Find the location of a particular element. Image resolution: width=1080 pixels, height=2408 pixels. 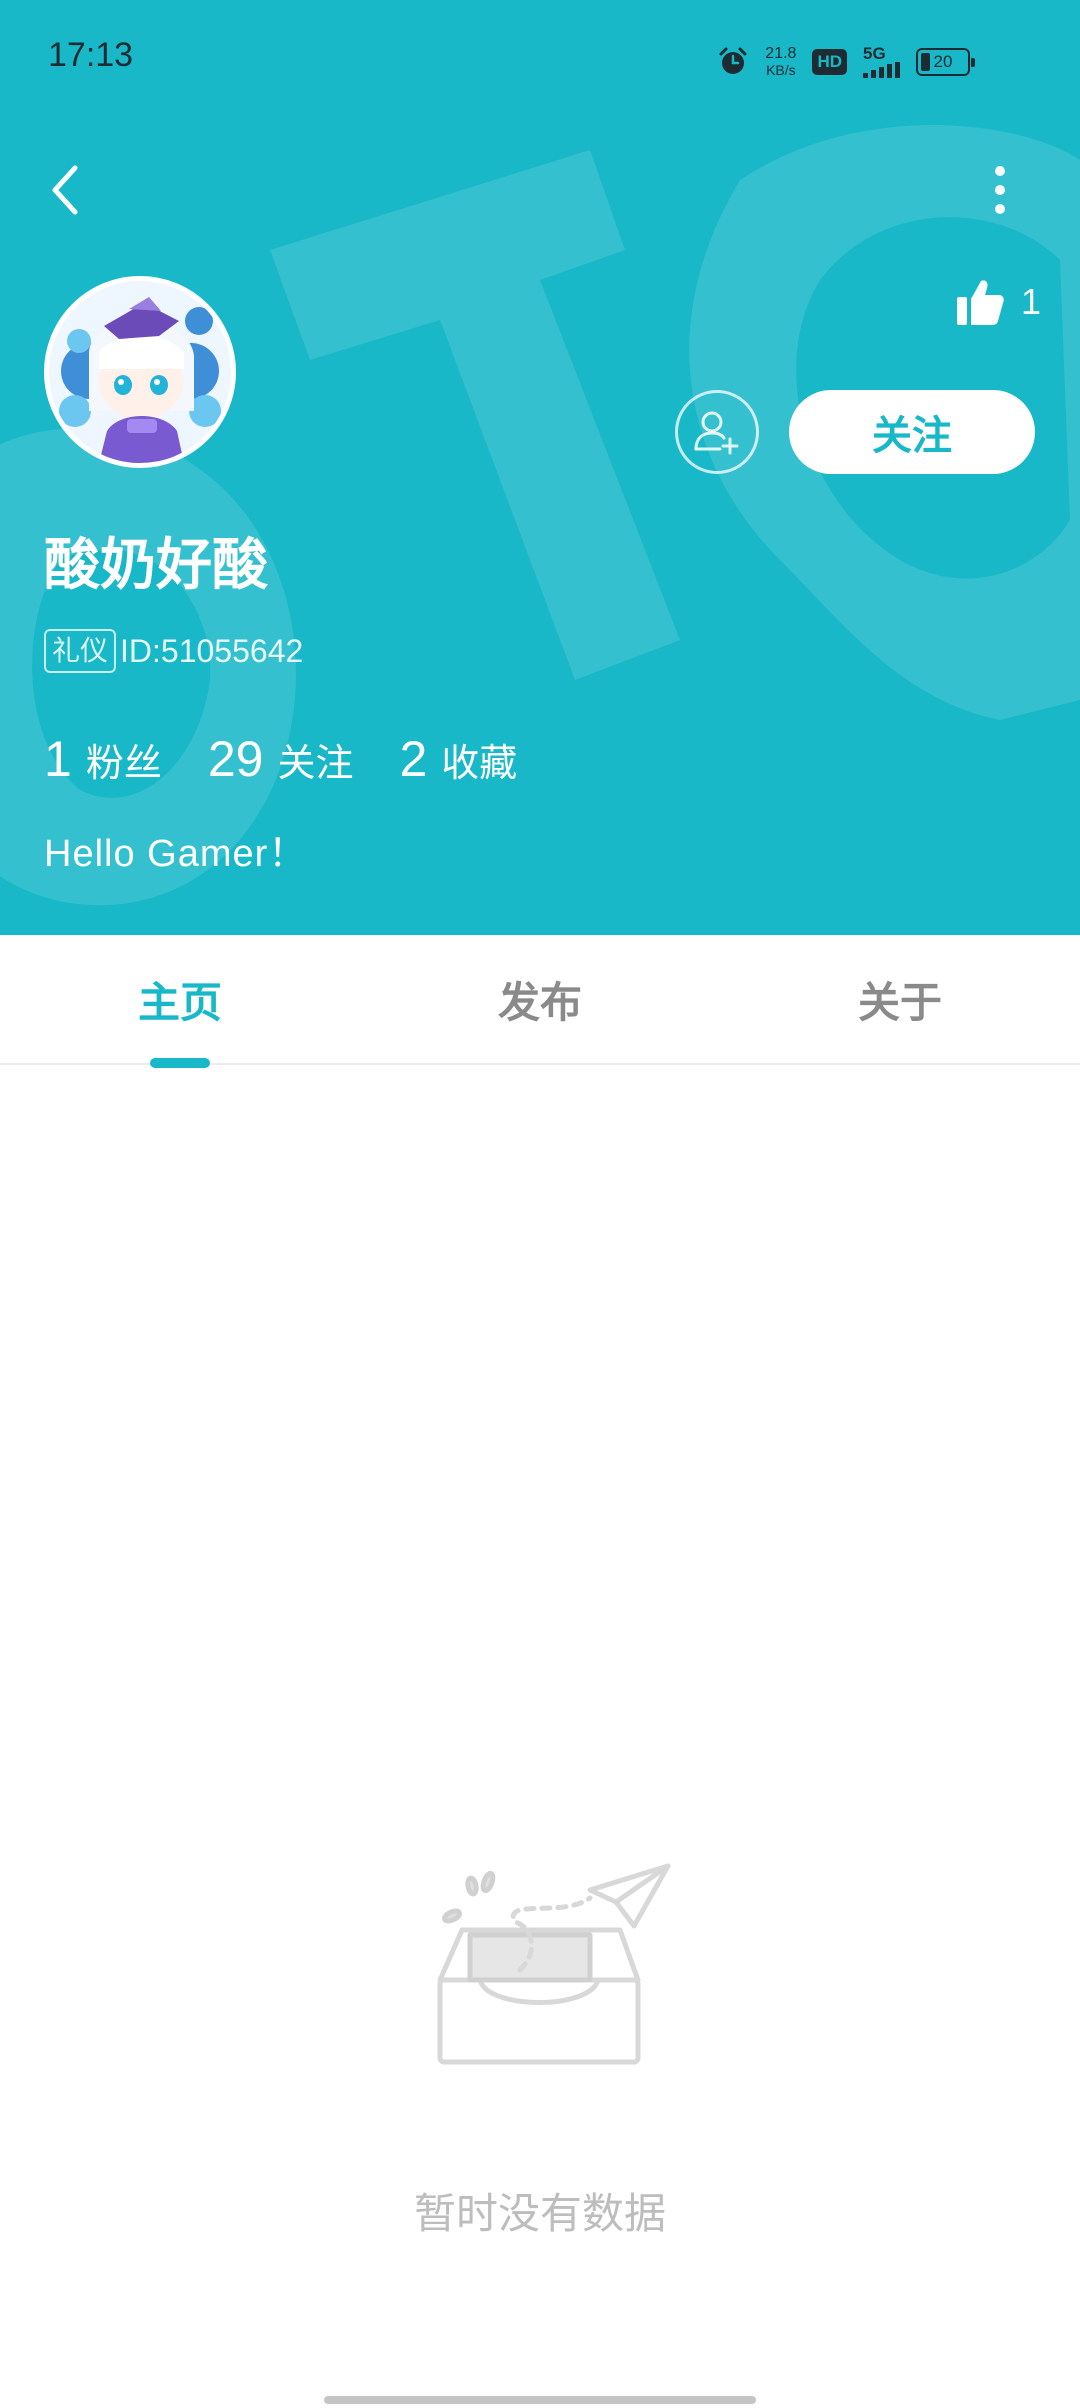

more-options-button is located at coordinates (1000, 190).